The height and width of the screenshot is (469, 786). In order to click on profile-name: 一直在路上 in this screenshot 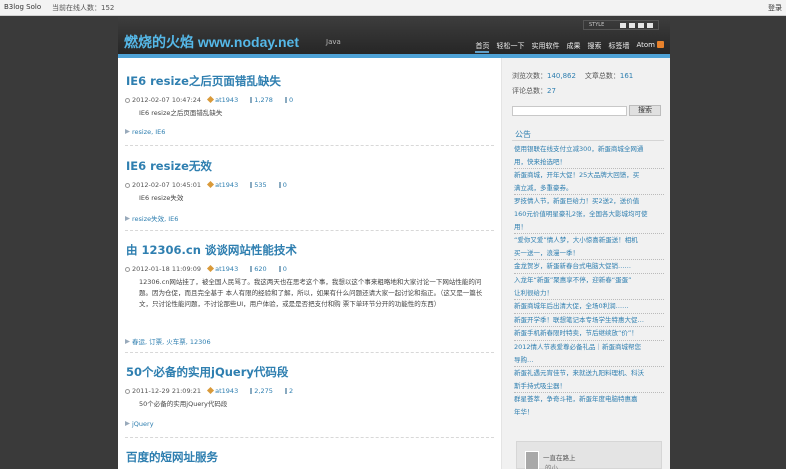, I will do `click(559, 458)`.